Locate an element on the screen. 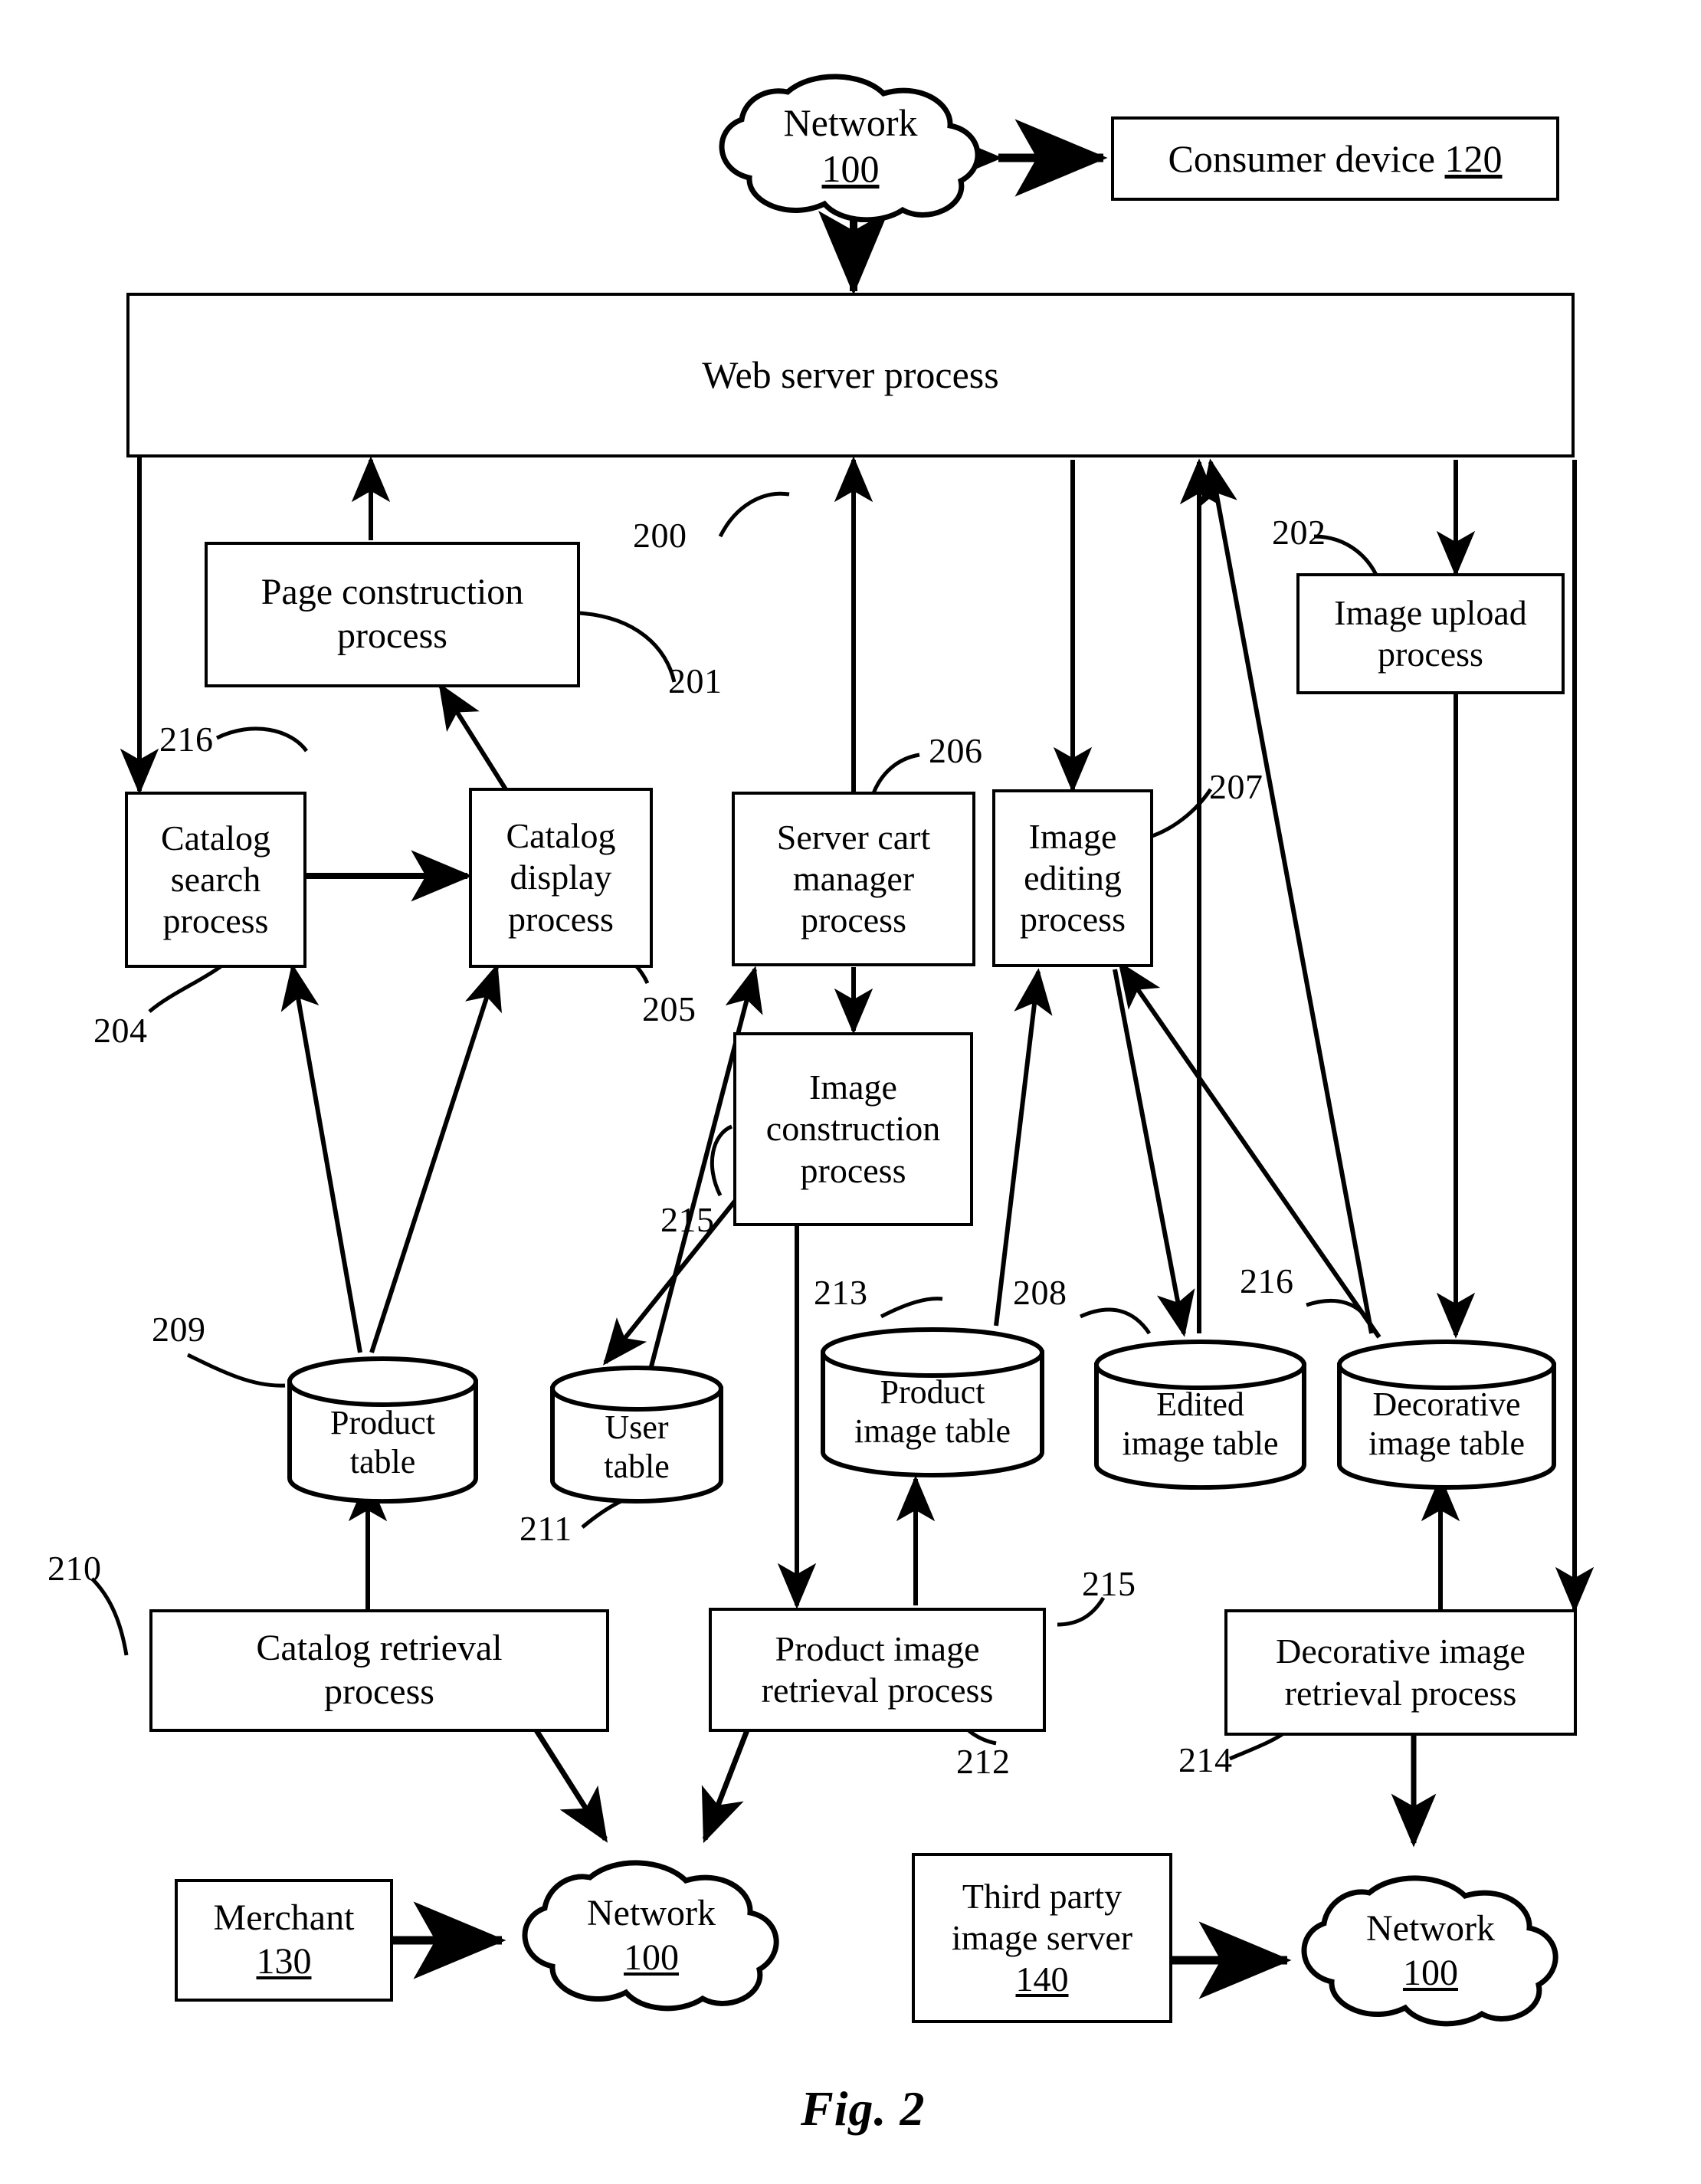  third-party-image-server-label: Third party image server 140 is located at coordinates (1042, 1937).